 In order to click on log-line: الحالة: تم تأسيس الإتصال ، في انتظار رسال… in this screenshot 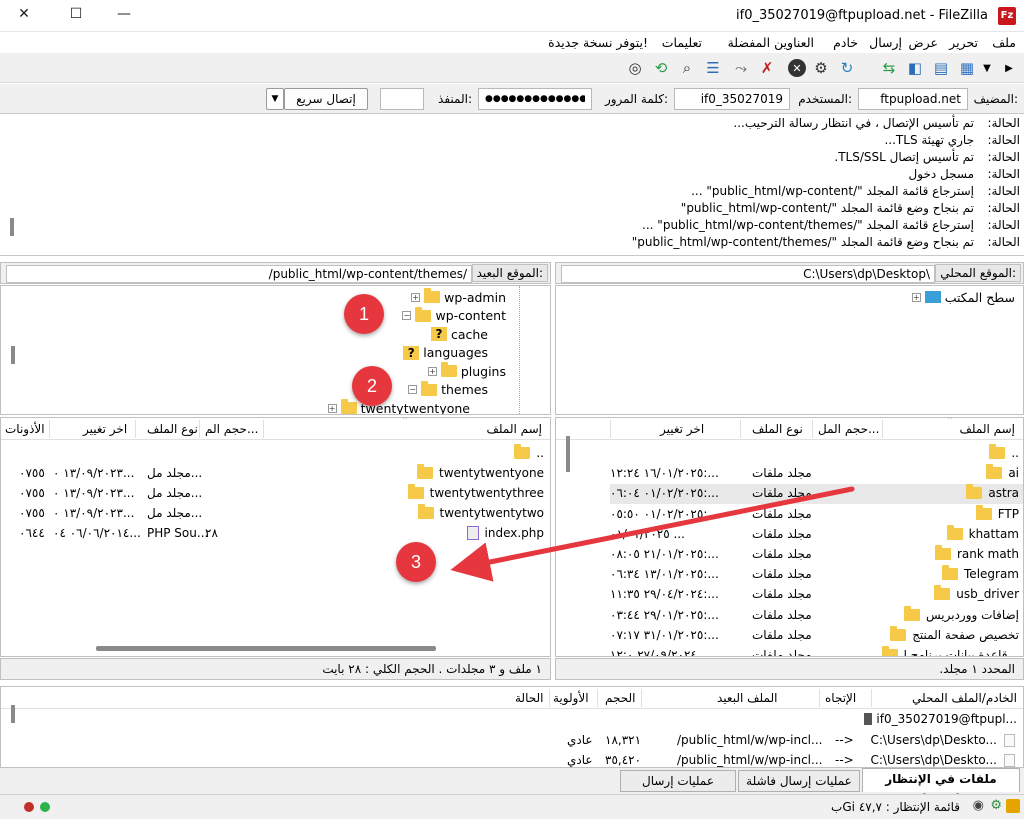, I will do `click(520, 124)`.